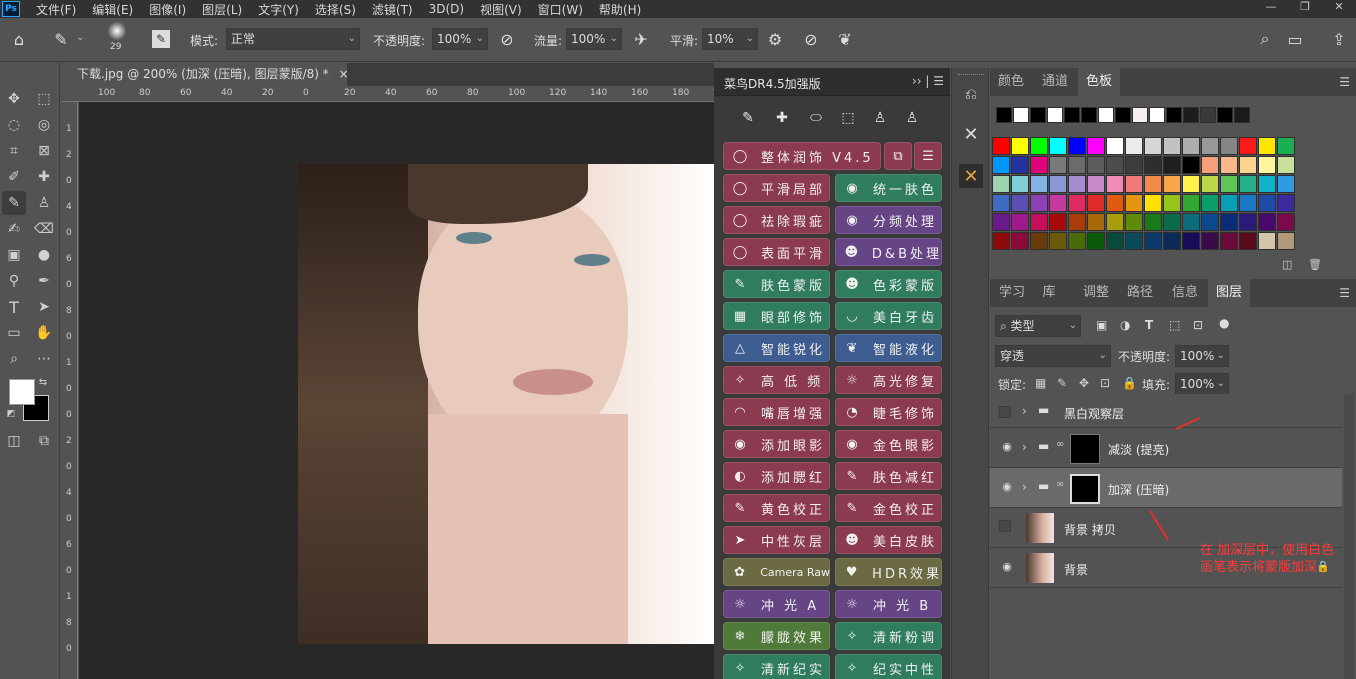 This screenshot has height=679, width=1356. Describe the element at coordinates (1096, 293) in the screenshot. I see `tab-adjustments: 调整` at that location.